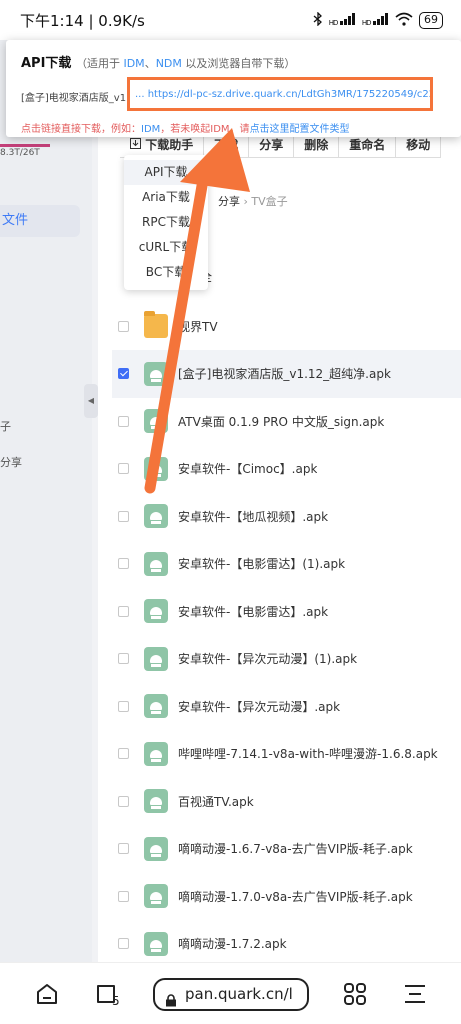  I want to click on file-name: 安卓软件-【电影雷达】(1).apk, so click(262, 564).